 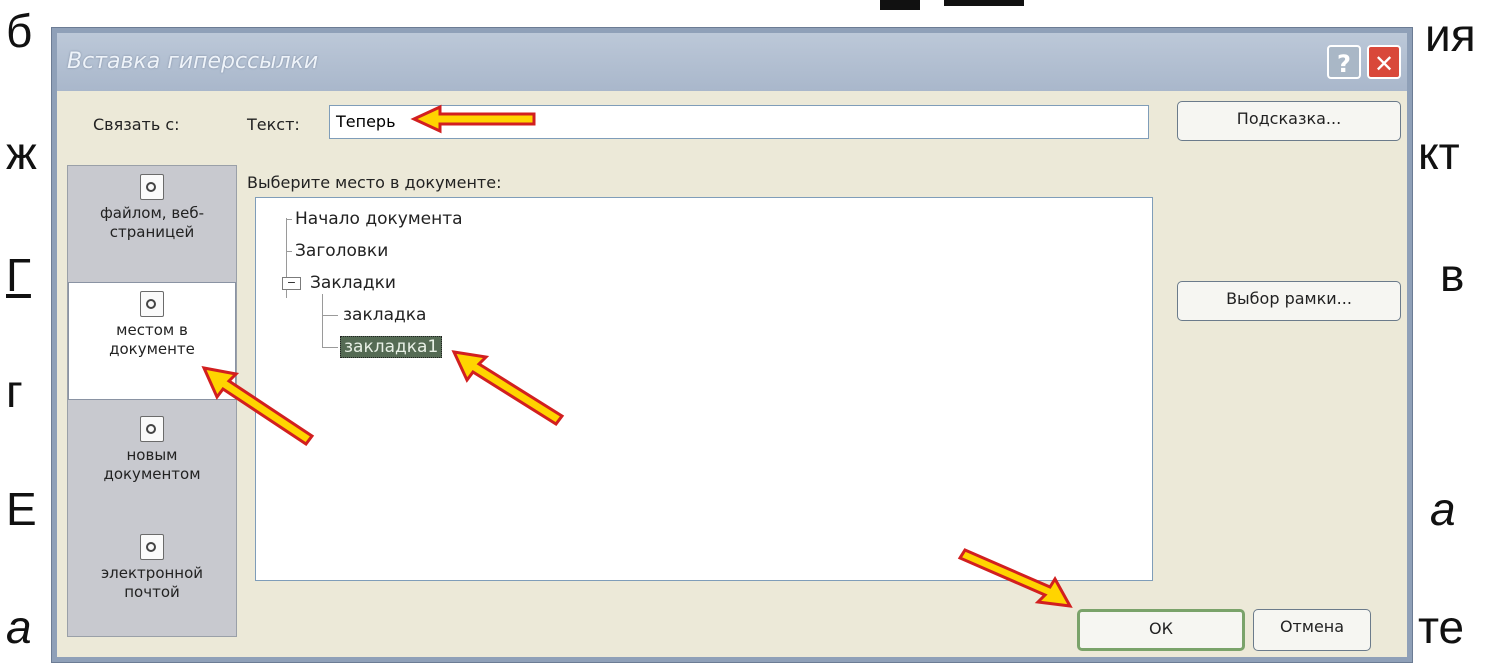 What do you see at coordinates (193, 61) in the screenshot?
I see `dialog-title: Вставка гиперссылки` at bounding box center [193, 61].